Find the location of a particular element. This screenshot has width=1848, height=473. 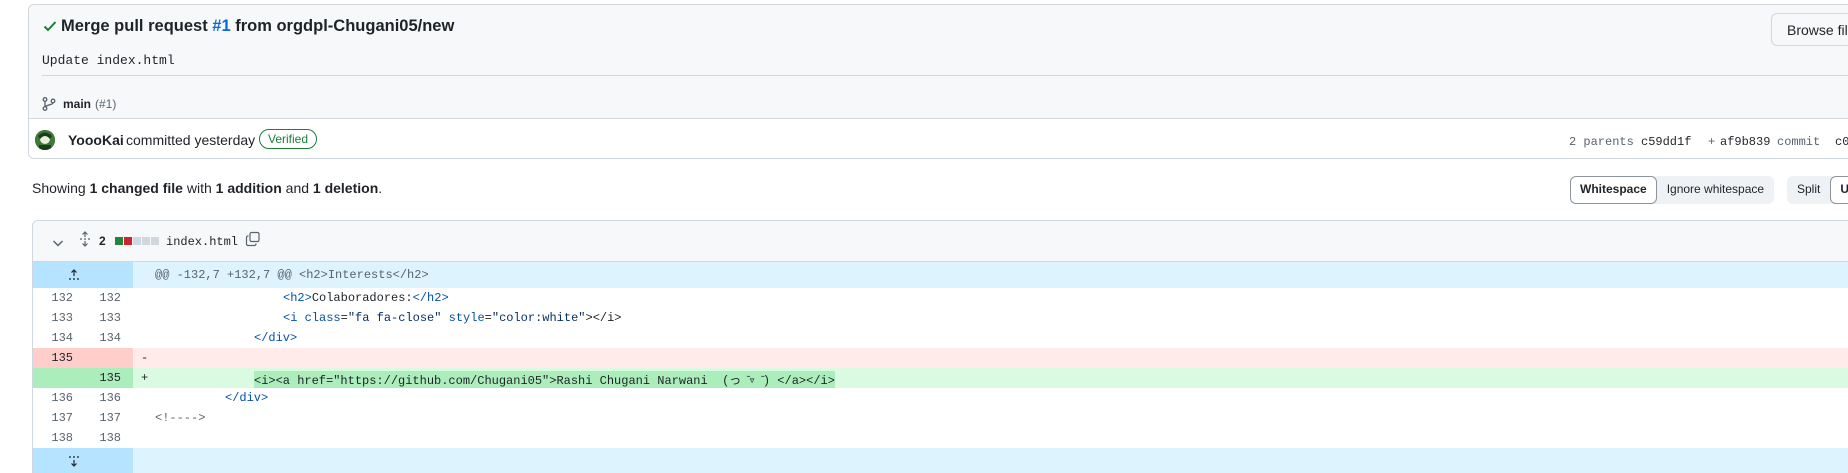

chevron-down-icon is located at coordinates (58, 243).